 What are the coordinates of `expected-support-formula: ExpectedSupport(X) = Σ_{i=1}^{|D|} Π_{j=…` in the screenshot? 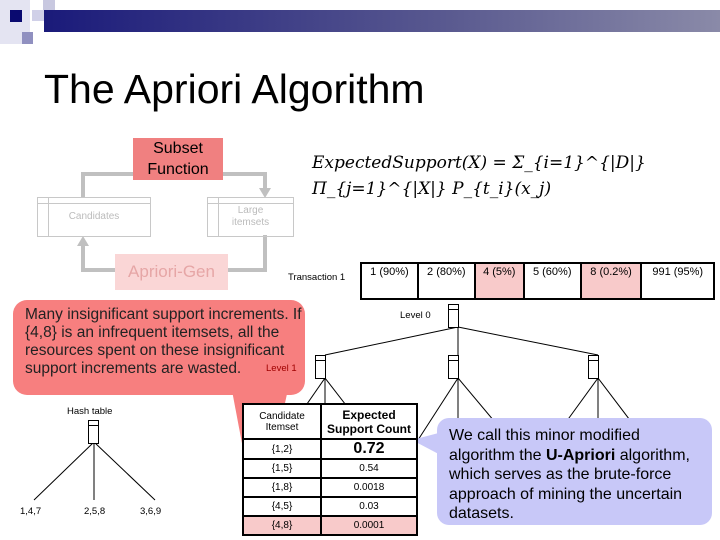 It's located at (479, 176).